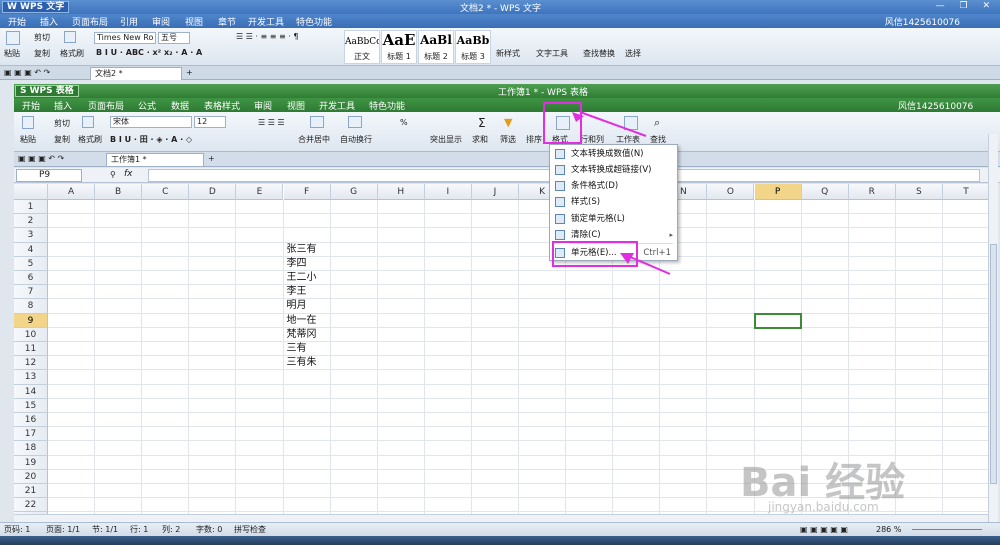 Image resolution: width=1000 pixels, height=545 pixels. I want to click on sheet-font-style-icons: B I U · 田 · ◈ · A · ◇, so click(151, 139).